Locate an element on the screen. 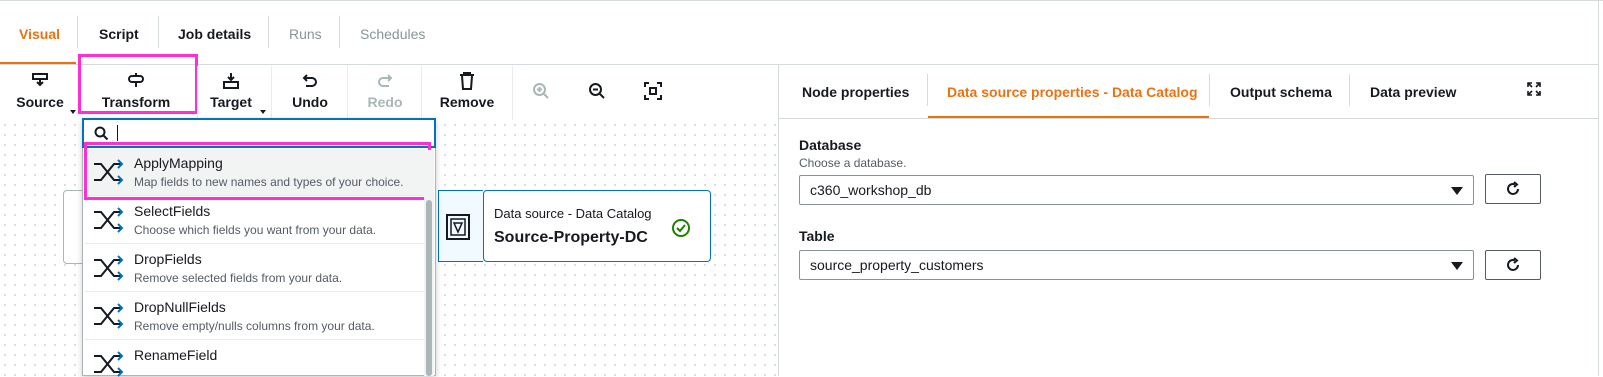 Image resolution: width=1603 pixels, height=377 pixels. database-value: c360_workshop_db is located at coordinates (871, 190).